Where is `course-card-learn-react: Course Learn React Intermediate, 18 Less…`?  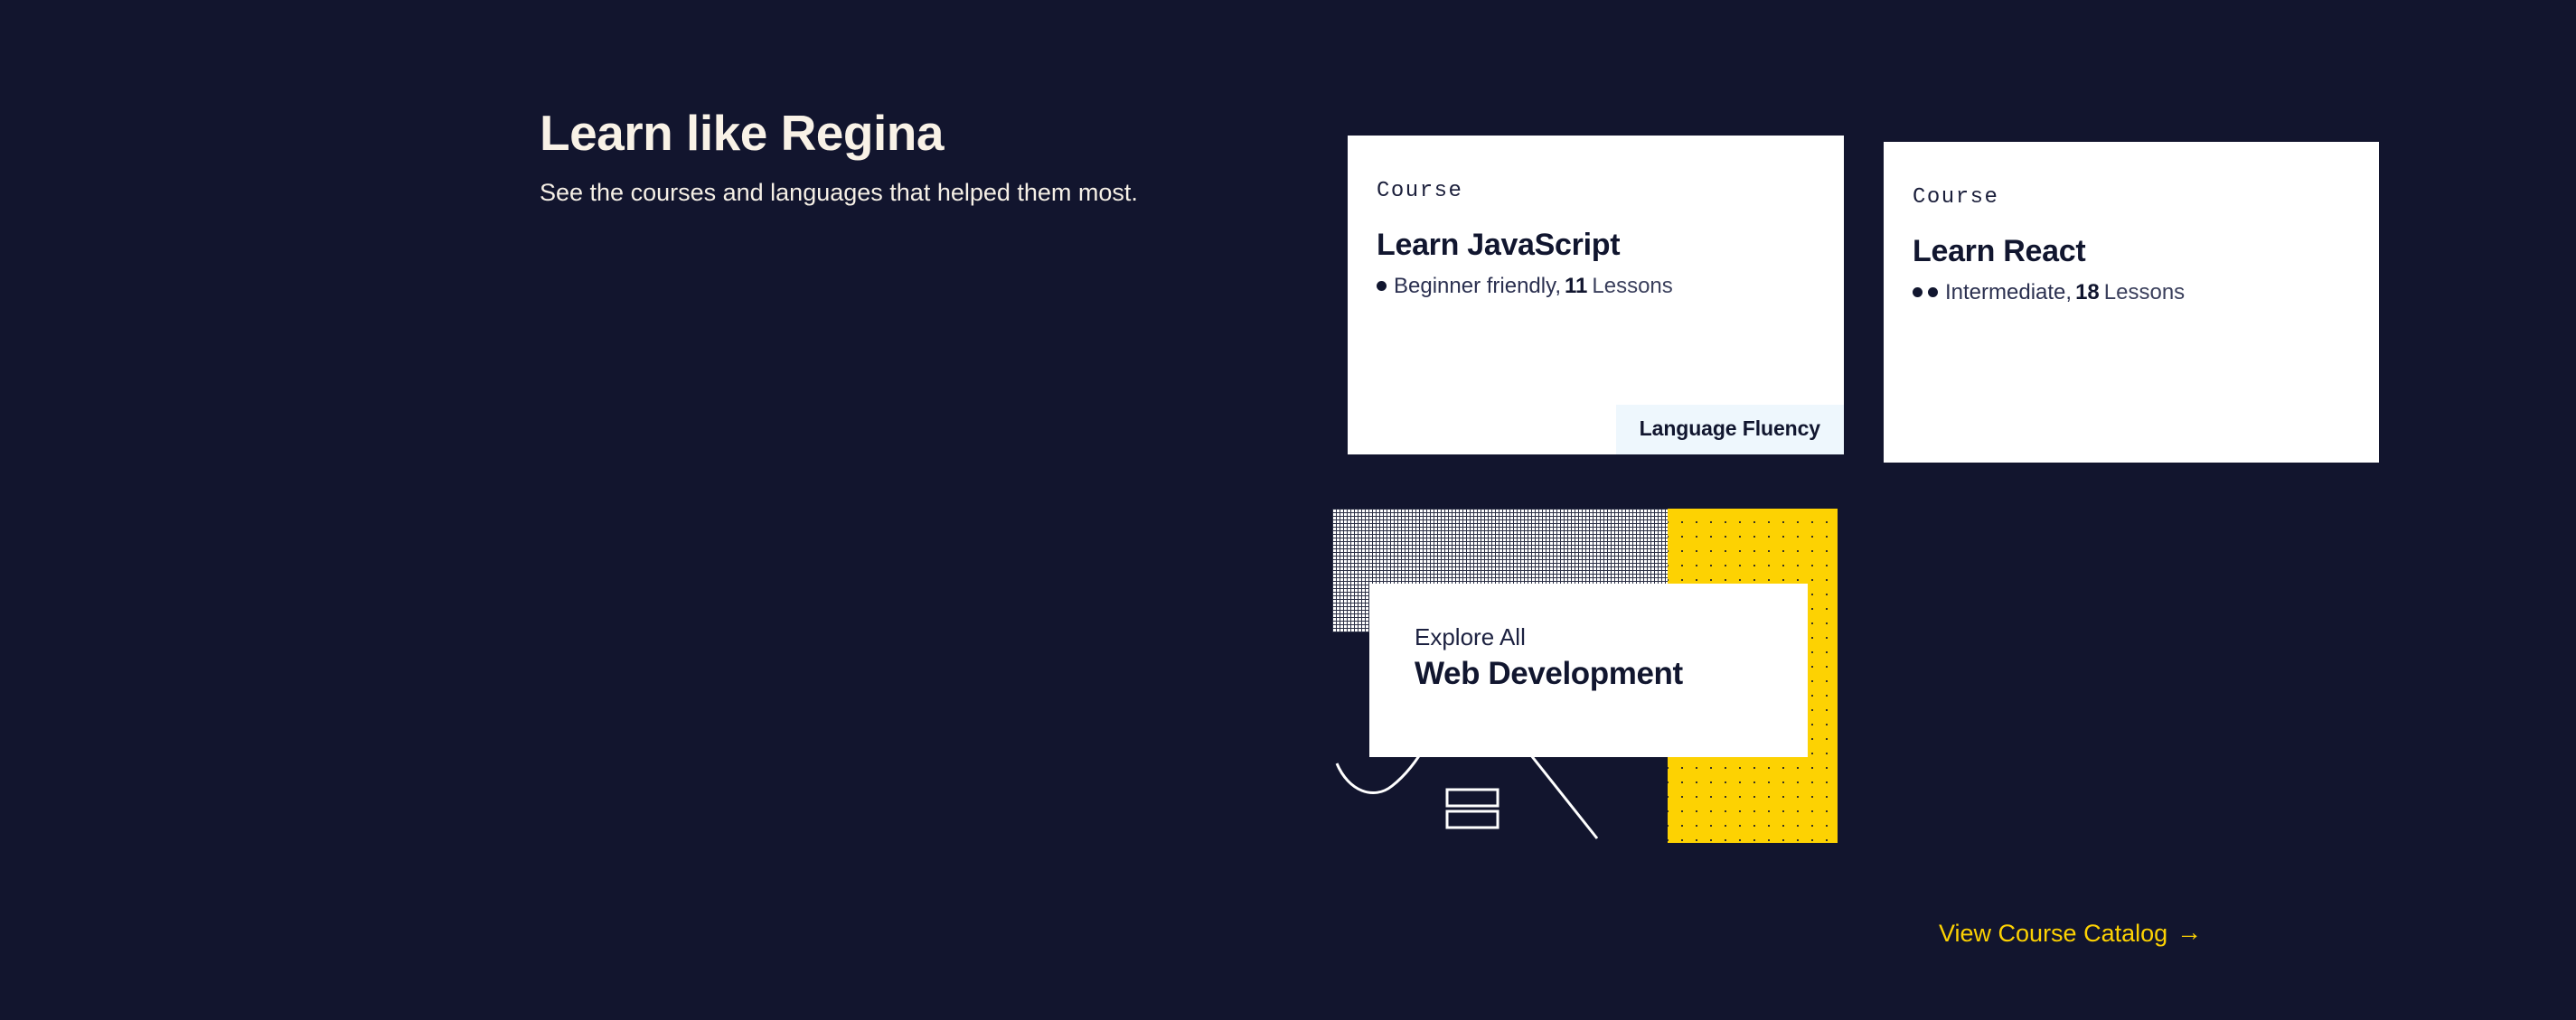
course-card-learn-react: Course Learn React Intermediate, 18 Less… is located at coordinates (2132, 303).